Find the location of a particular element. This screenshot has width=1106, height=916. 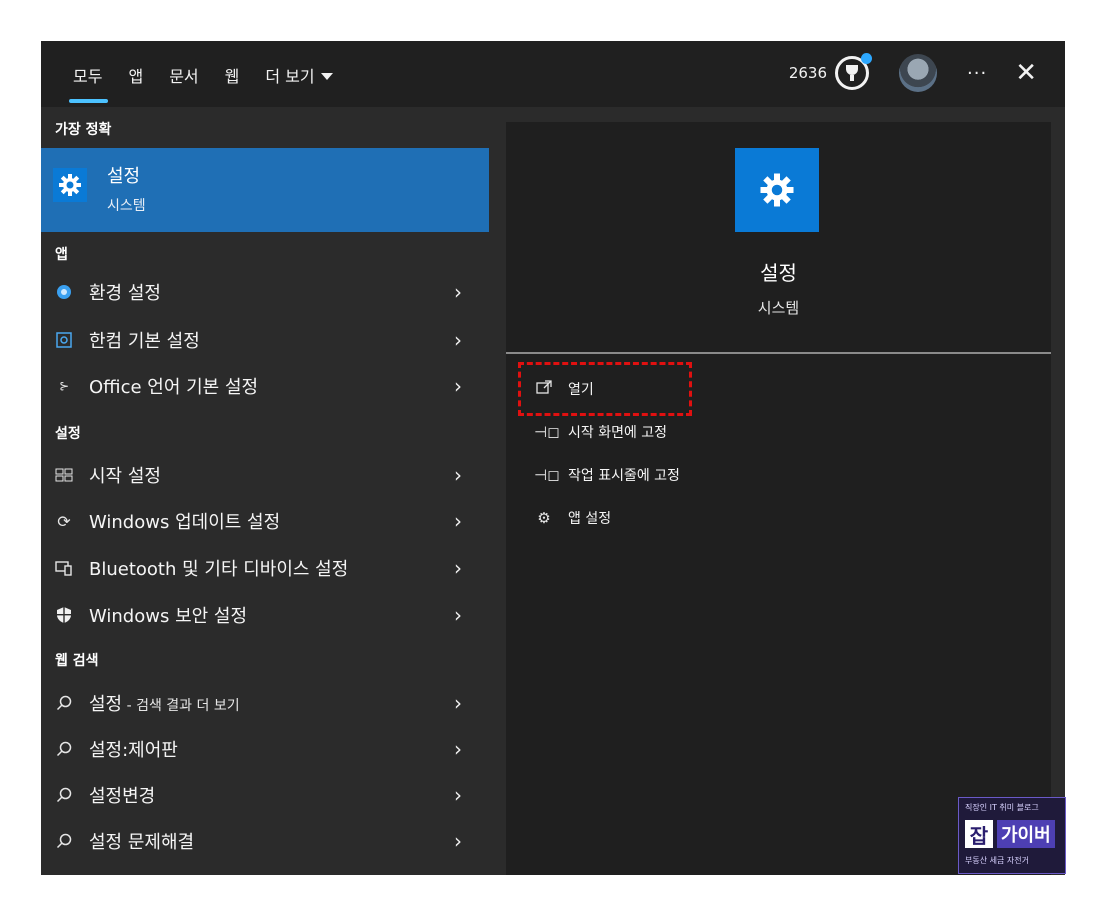

blog-watermark-logo: 직장인 IT 취미 블로그 잡 가이버 부동산 세금 자전거 is located at coordinates (1012, 835).